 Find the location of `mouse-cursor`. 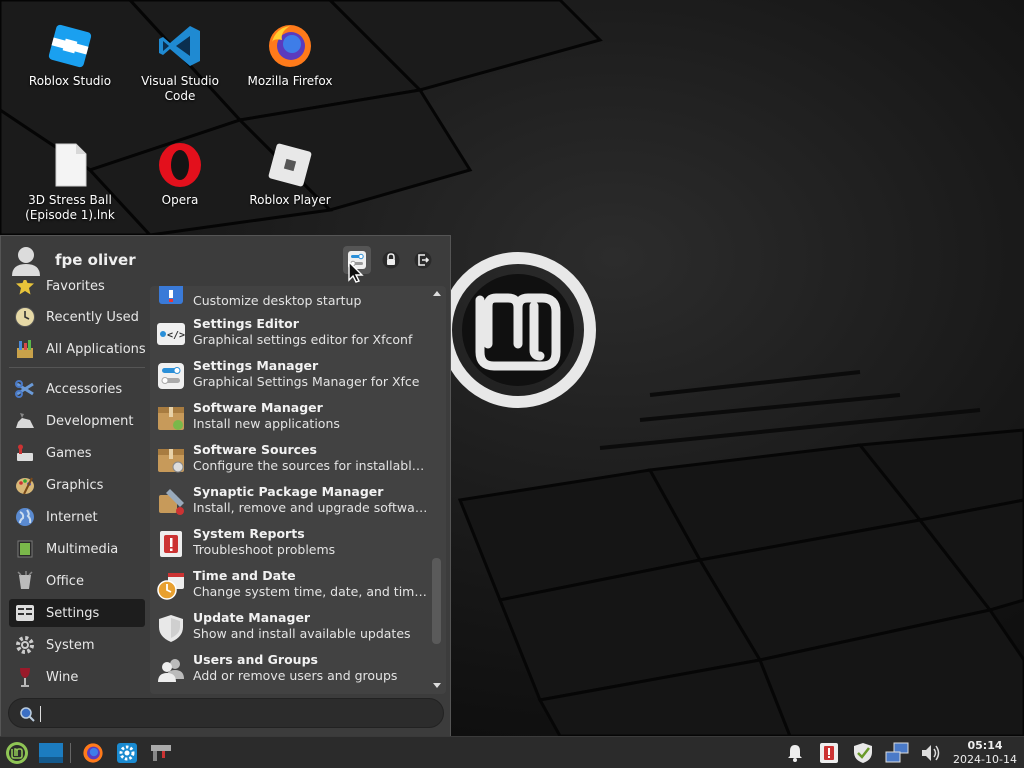

mouse-cursor is located at coordinates (356, 271).